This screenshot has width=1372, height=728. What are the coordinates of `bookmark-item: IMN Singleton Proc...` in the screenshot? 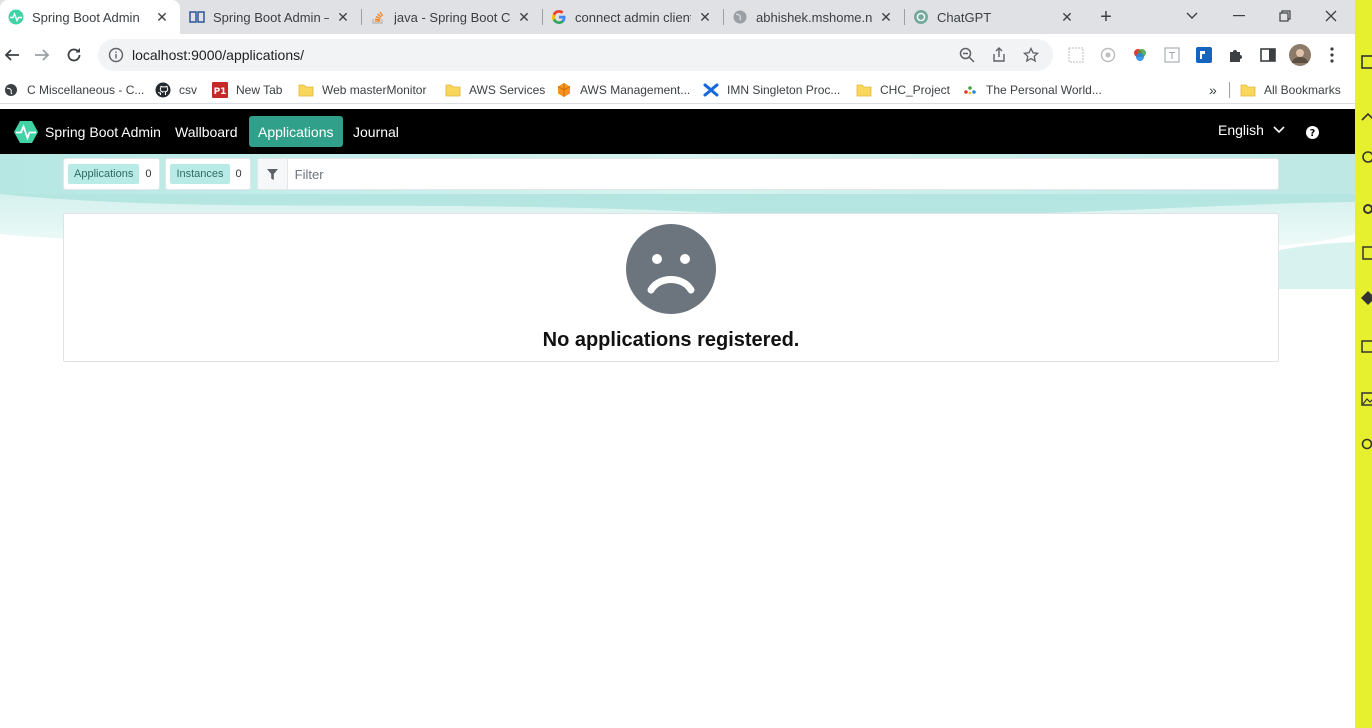 It's located at (771, 90).